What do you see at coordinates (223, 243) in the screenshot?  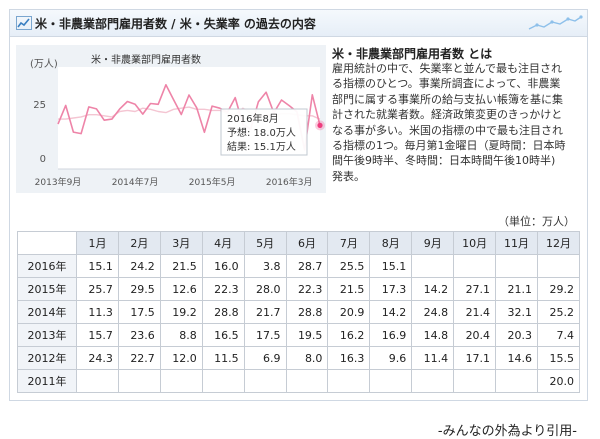 I see `column-header: 4月` at bounding box center [223, 243].